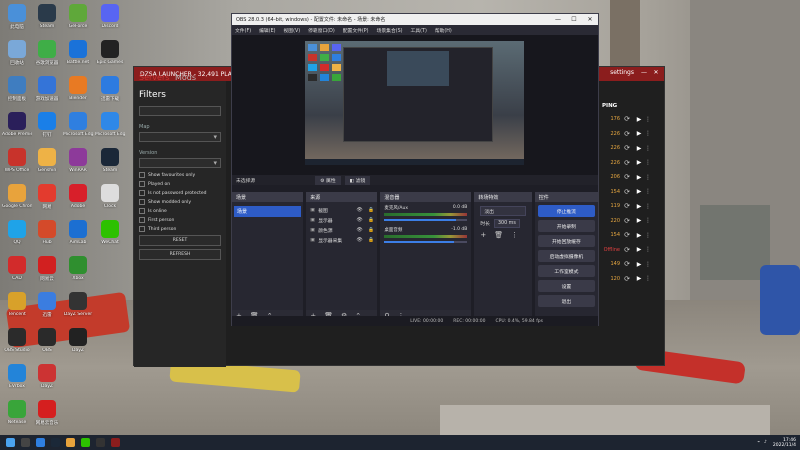 The height and width of the screenshot is (450, 800). What do you see at coordinates (78, 274) in the screenshot?
I see `desktop-icon: Xbox` at bounding box center [78, 274].